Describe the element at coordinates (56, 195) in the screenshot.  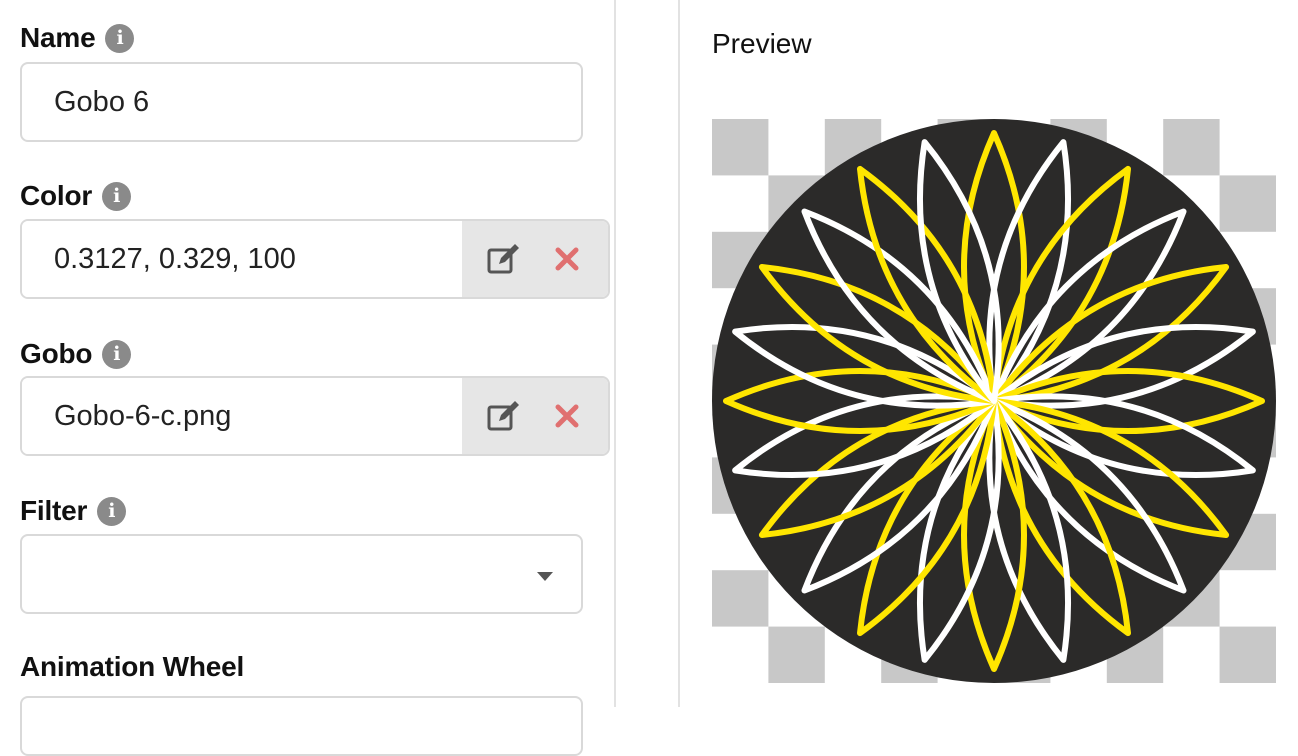
I see `color-label: Color` at that location.